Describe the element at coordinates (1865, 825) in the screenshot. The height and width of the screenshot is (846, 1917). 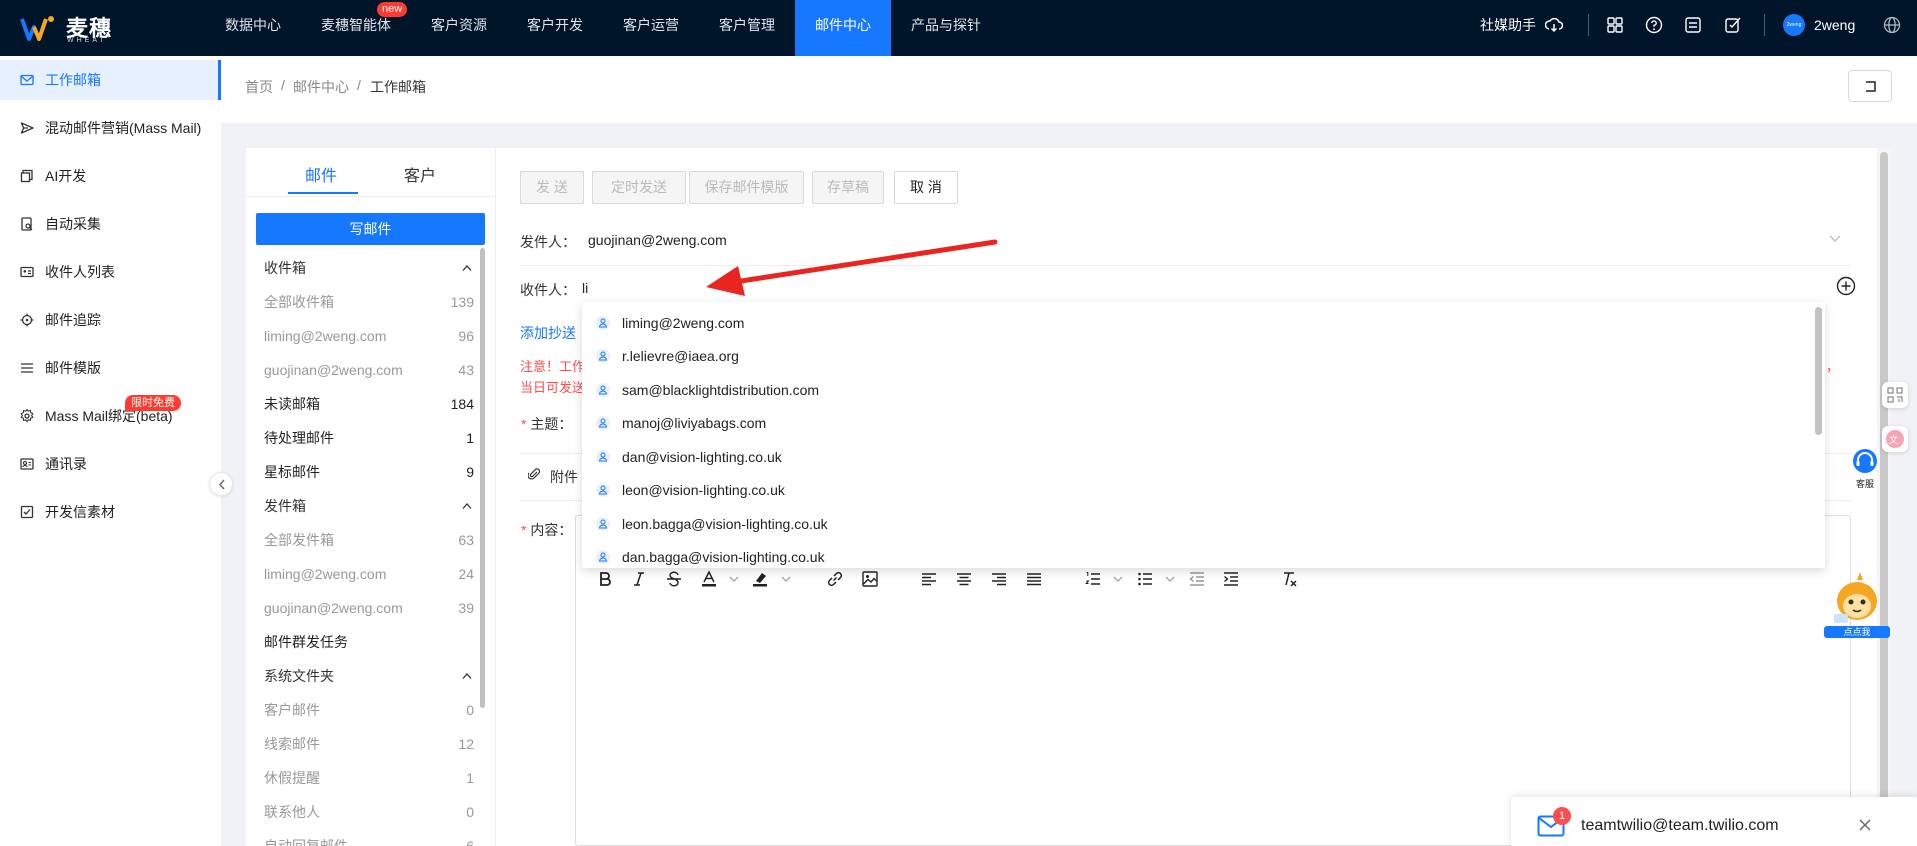
I see `close-icon` at that location.